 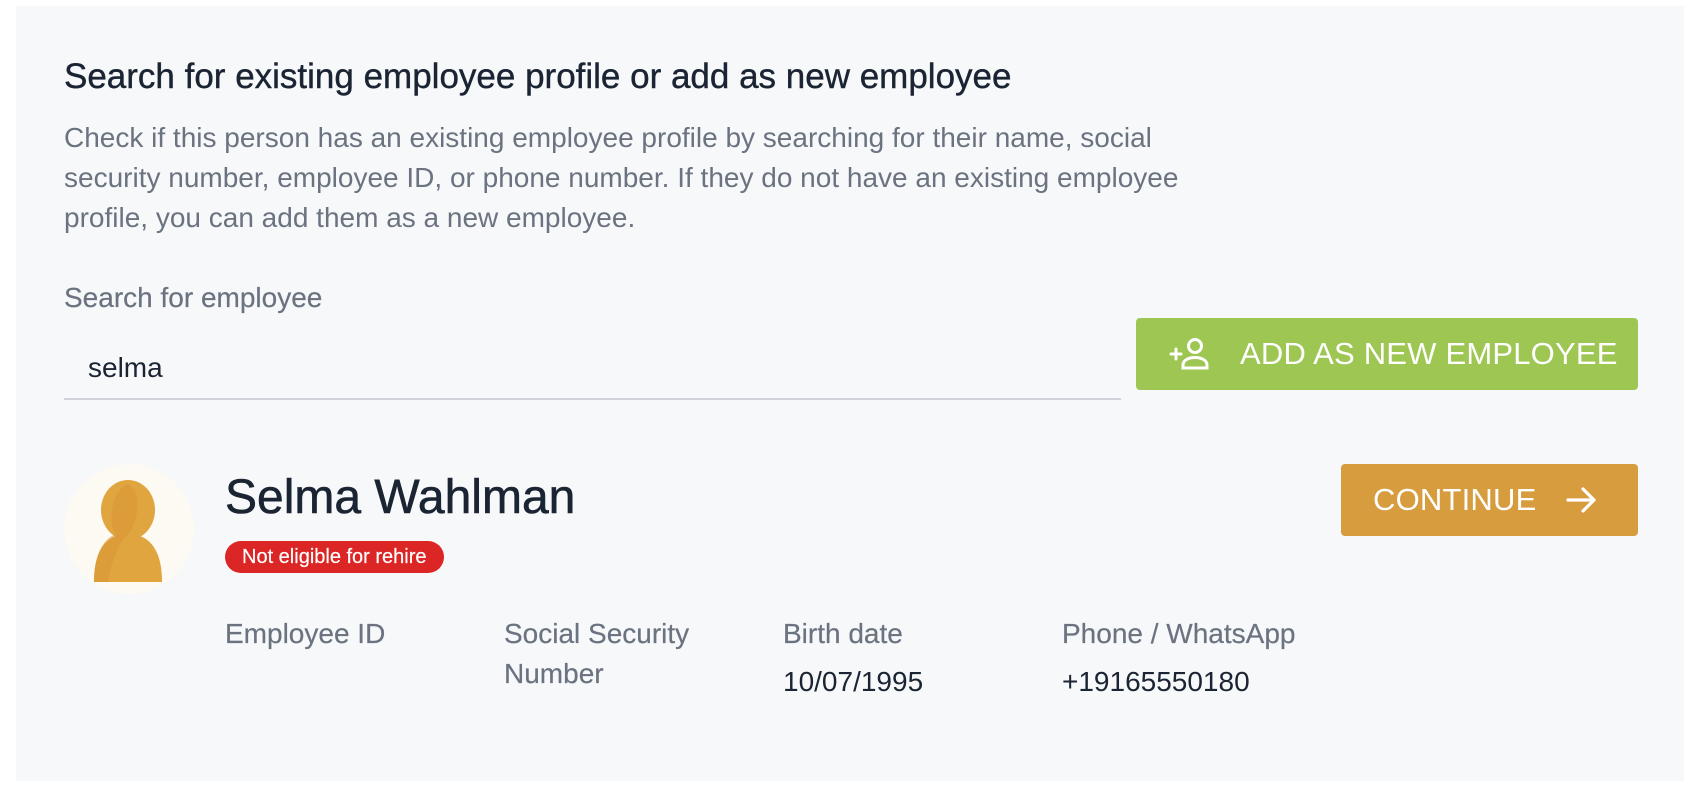 What do you see at coordinates (1581, 500) in the screenshot?
I see `arrow-right-icon` at bounding box center [1581, 500].